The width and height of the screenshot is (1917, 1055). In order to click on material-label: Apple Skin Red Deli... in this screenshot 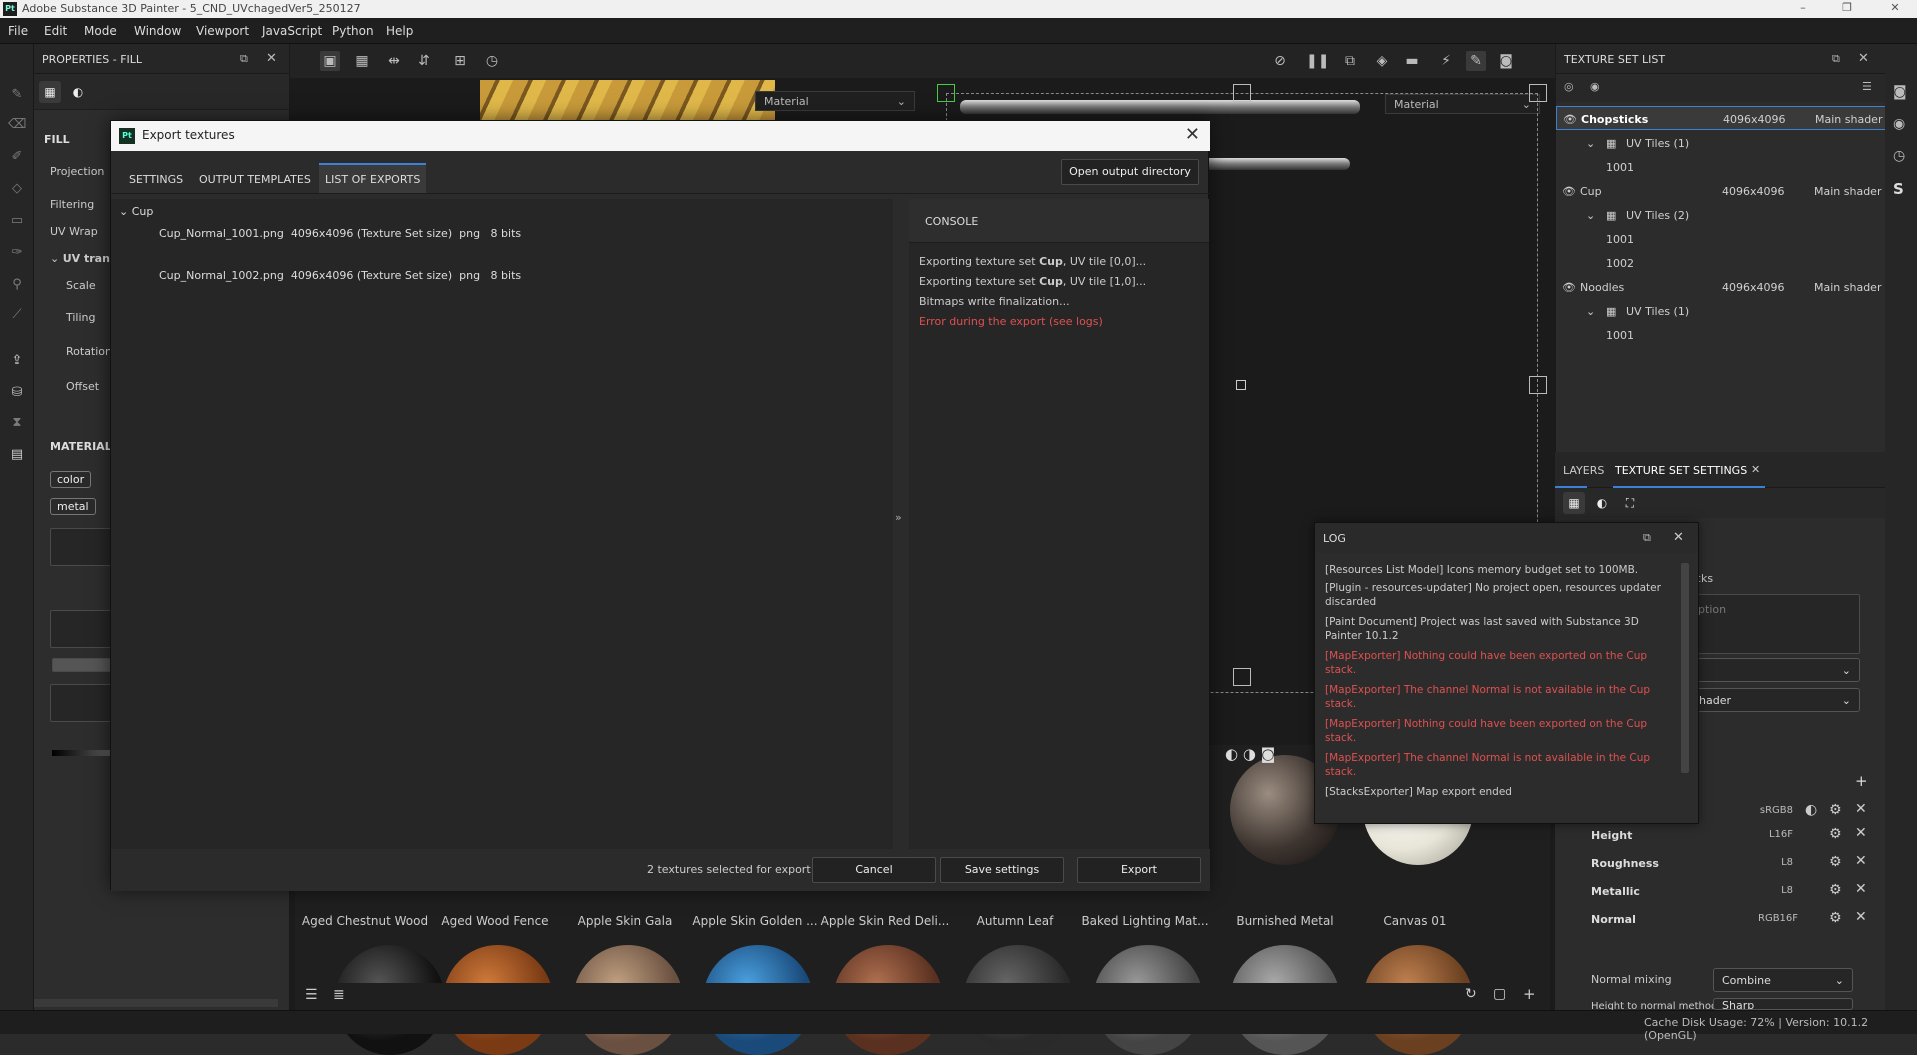, I will do `click(885, 921)`.